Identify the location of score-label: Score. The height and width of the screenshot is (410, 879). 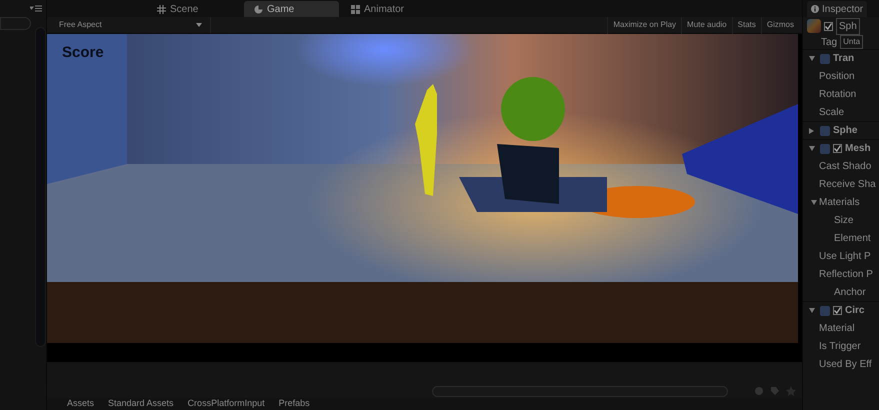
(83, 53).